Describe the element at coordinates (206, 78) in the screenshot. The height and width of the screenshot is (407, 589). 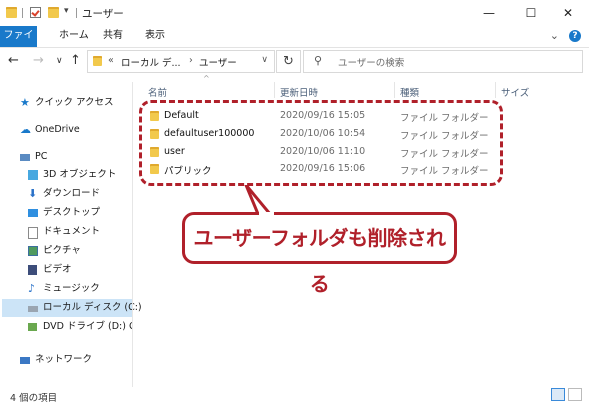
I see `sort-caret-icon: ^` at that location.